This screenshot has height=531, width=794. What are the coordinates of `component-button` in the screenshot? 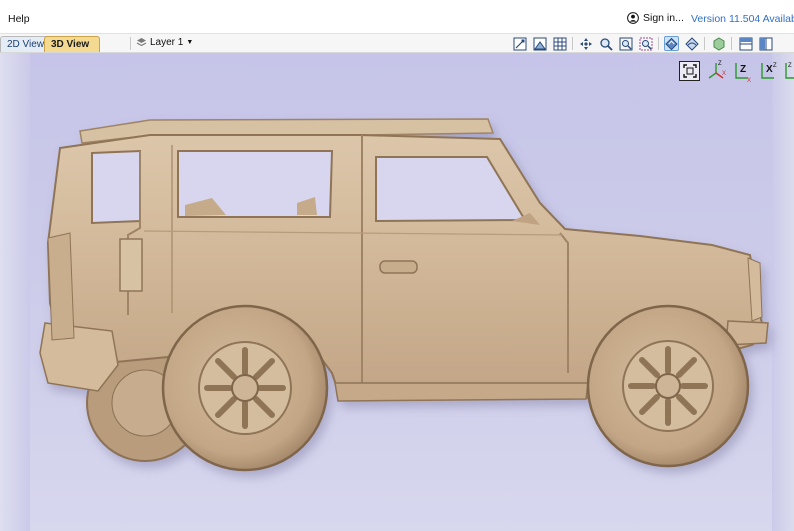 It's located at (718, 43).